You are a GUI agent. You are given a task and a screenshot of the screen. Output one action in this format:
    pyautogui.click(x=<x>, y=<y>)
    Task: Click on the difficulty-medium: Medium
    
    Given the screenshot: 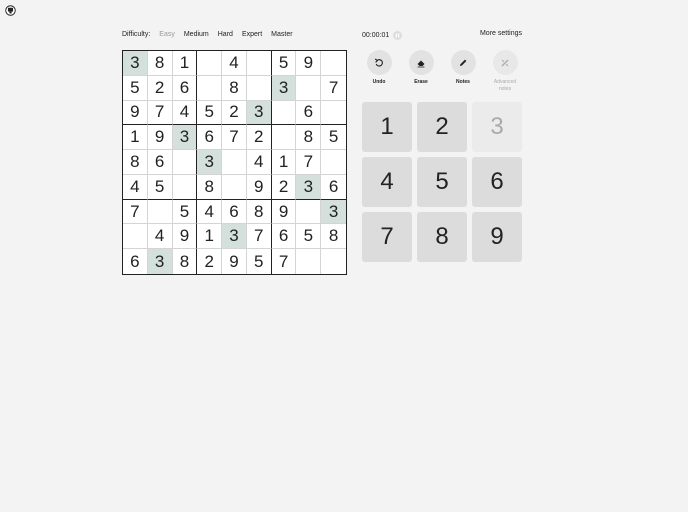 What is the action you would take?
    pyautogui.click(x=196, y=34)
    